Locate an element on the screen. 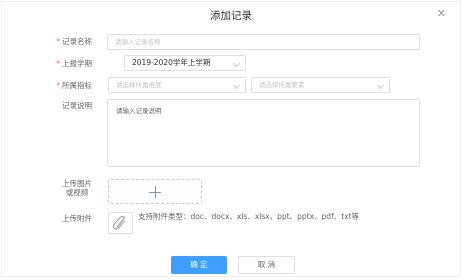 The image size is (464, 280). record-name-input: 请输入记录名称 is located at coordinates (263, 42).